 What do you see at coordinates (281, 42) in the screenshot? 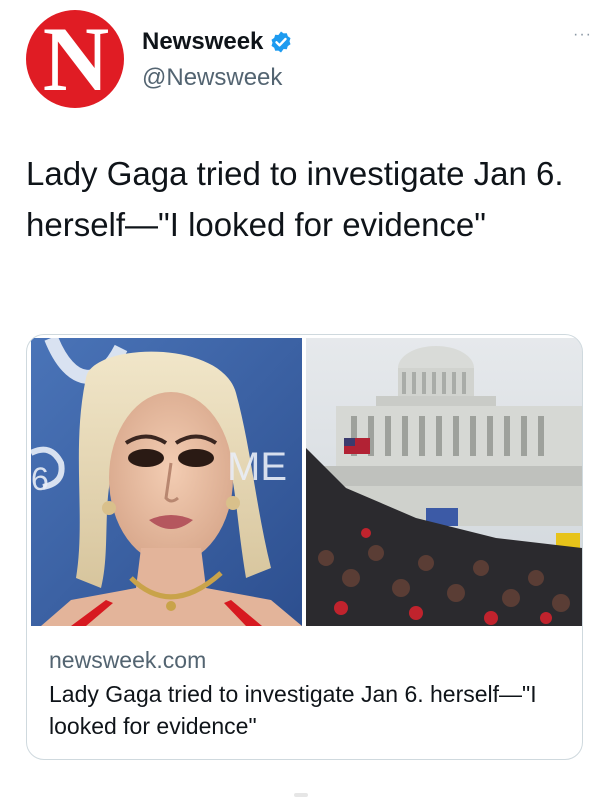
I see `verified-badge-icon` at bounding box center [281, 42].